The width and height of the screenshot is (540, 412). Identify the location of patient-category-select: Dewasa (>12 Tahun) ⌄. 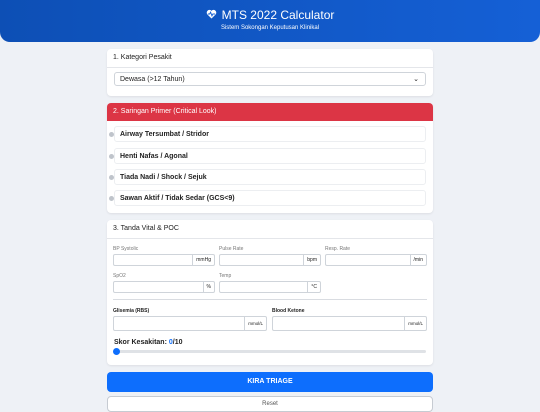
(270, 79).